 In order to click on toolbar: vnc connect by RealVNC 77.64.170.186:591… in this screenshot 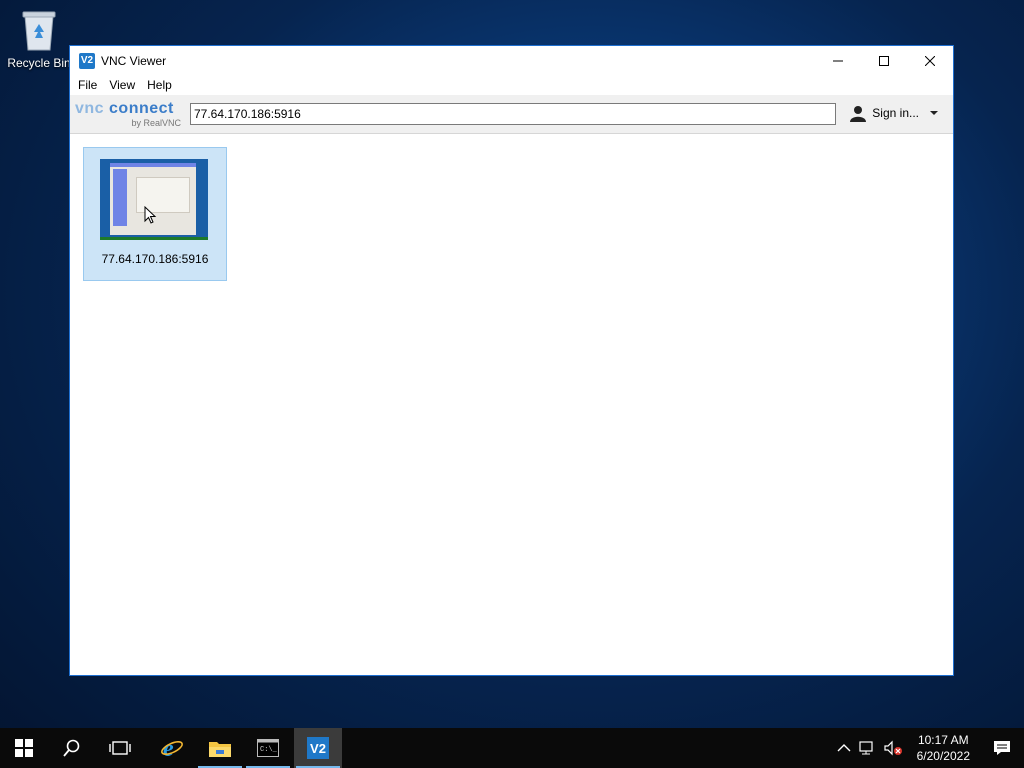, I will do `click(511, 114)`.